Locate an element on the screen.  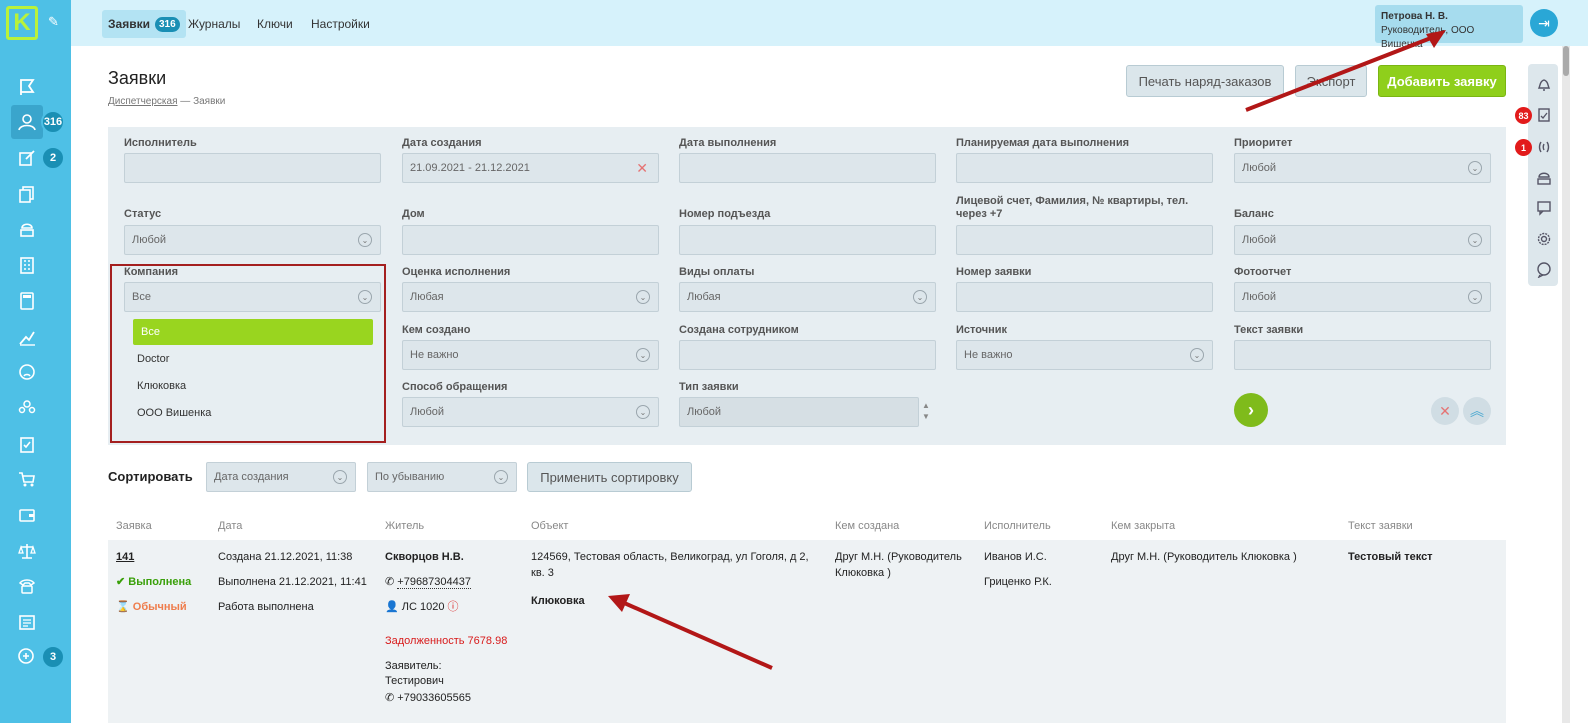
resident-account: 👤 ЛС 1020 ⓘ is located at coordinates (422, 607).